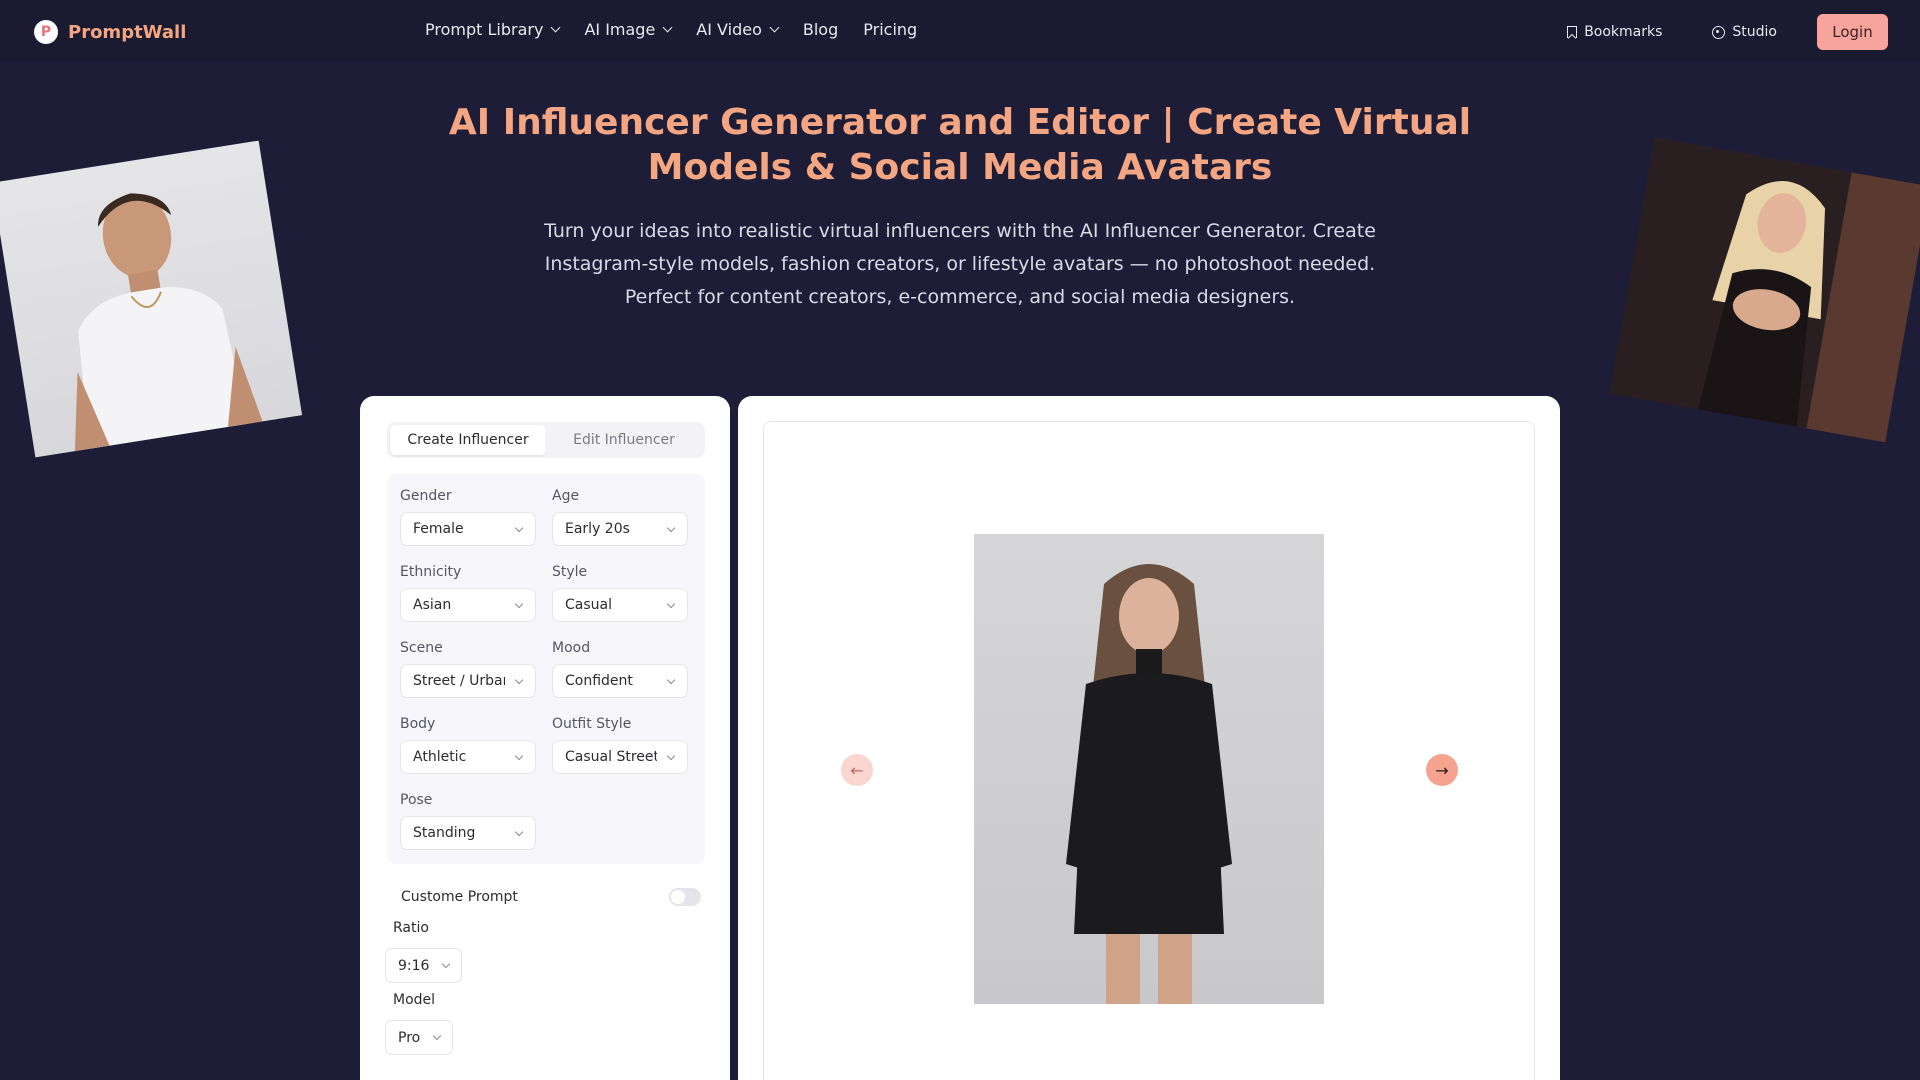  I want to click on prev-image-button: ←, so click(857, 770).